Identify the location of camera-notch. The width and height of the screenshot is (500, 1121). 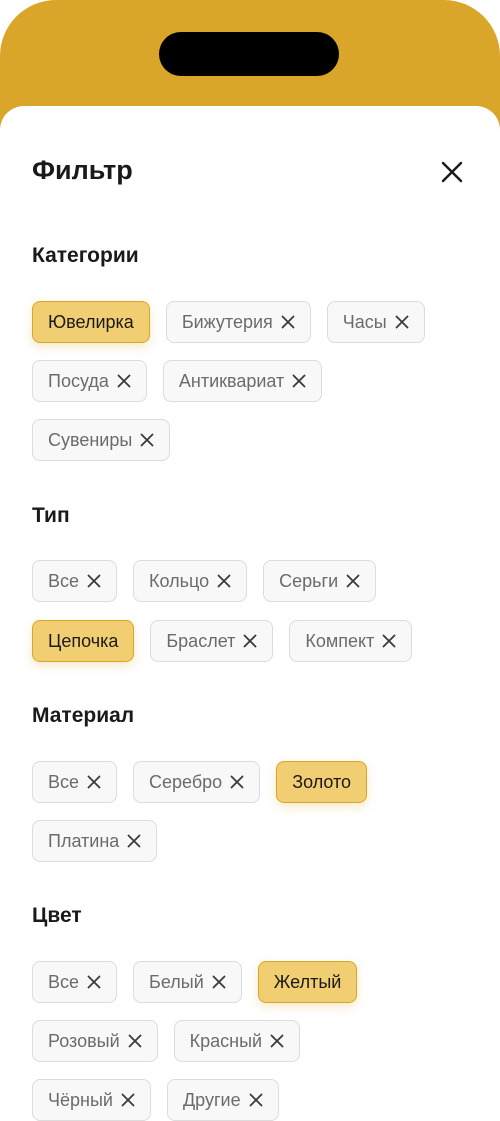
(249, 54).